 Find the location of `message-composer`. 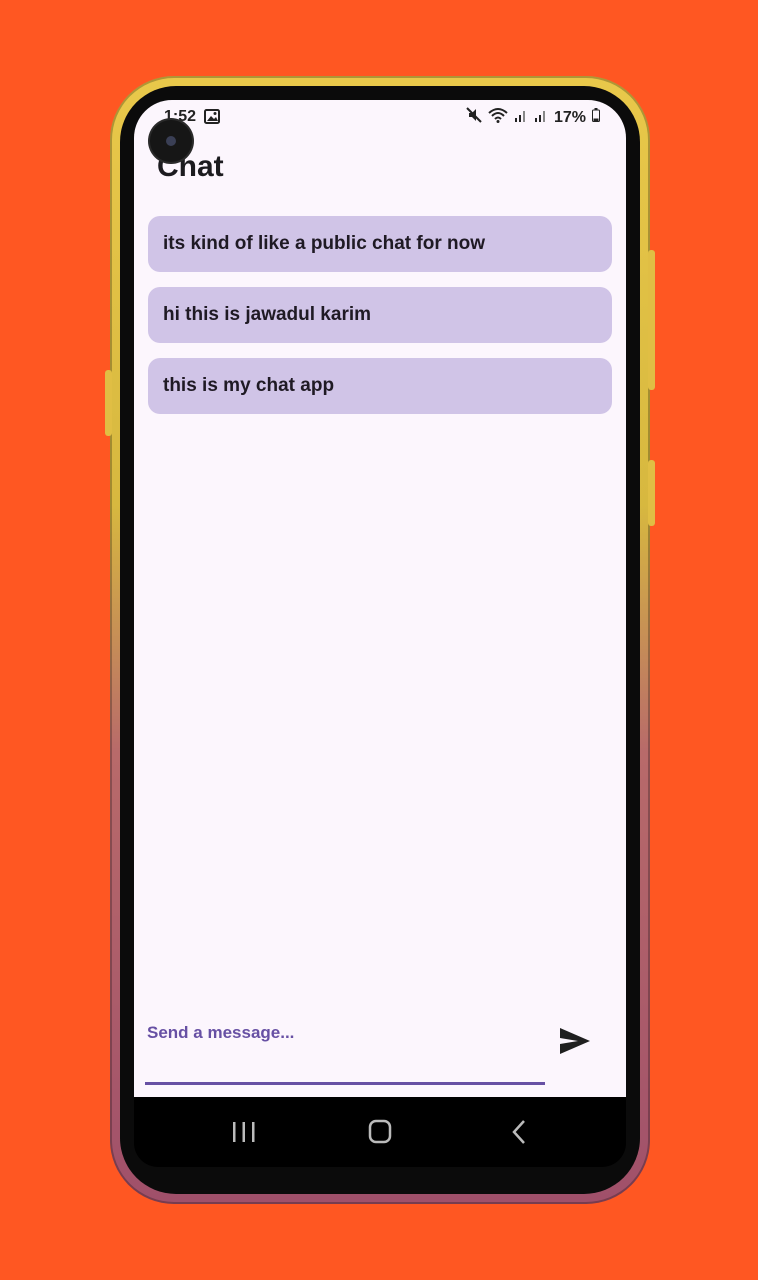

message-composer is located at coordinates (380, 1048).